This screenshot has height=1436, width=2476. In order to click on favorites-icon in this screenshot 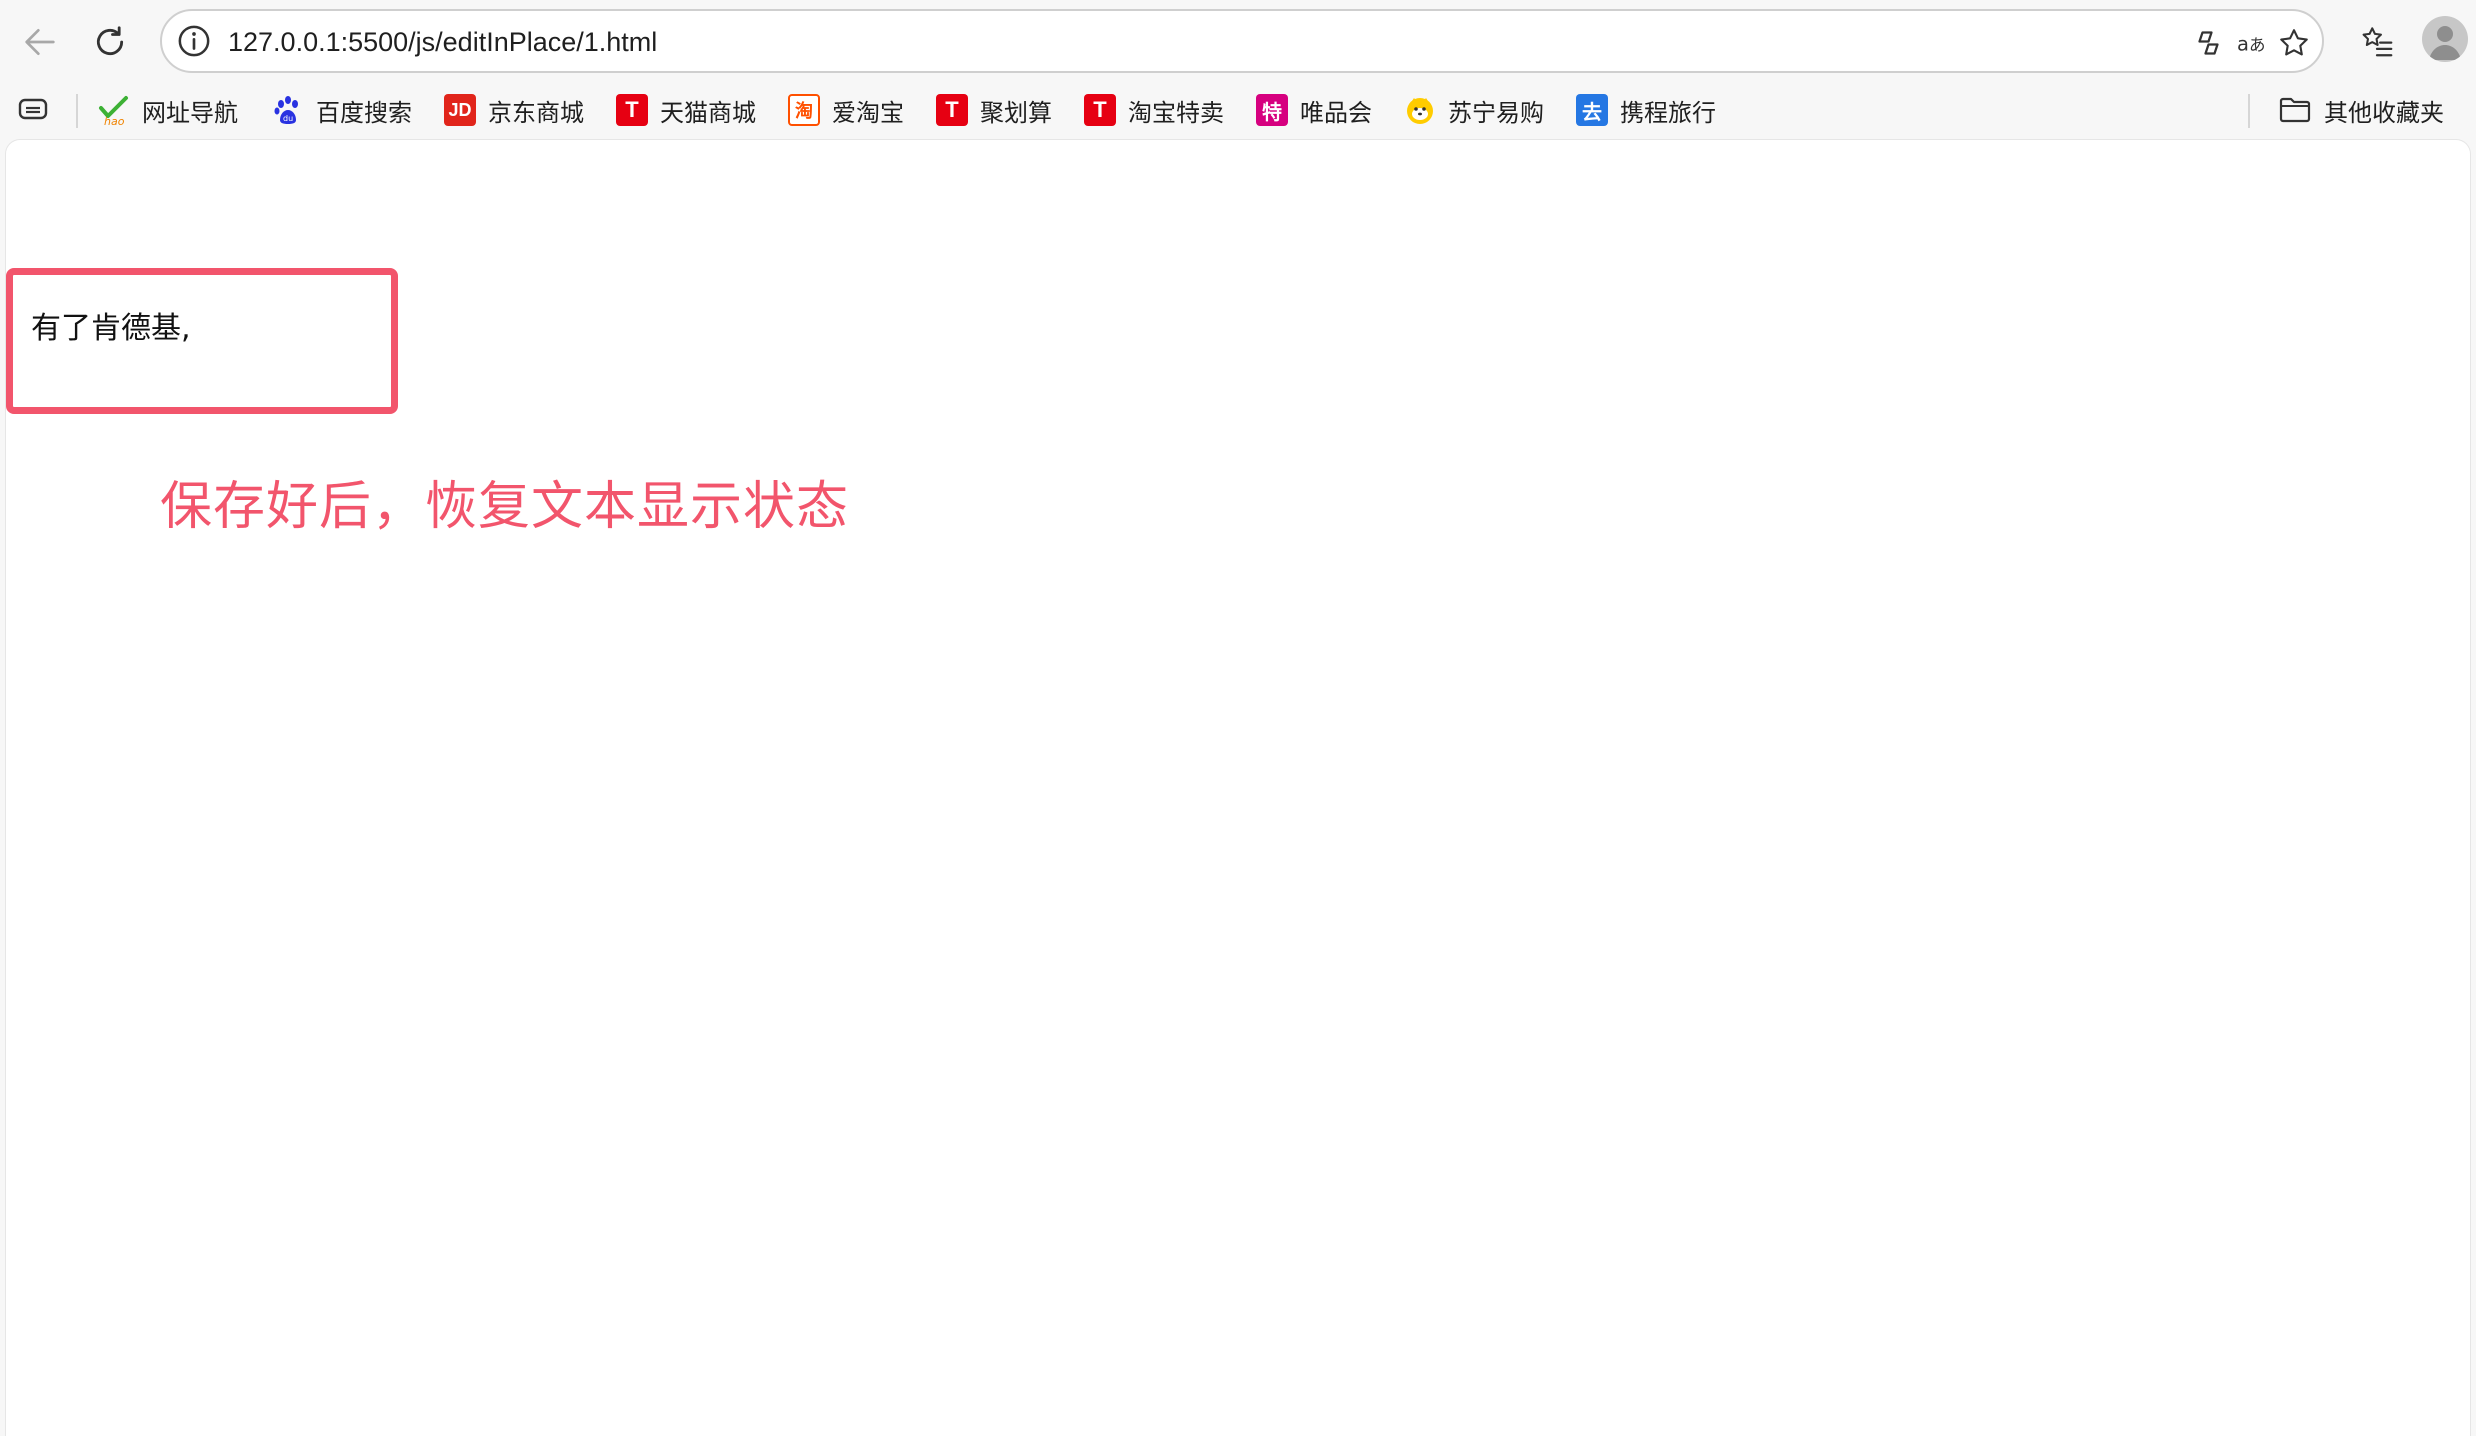, I will do `click(2377, 42)`.